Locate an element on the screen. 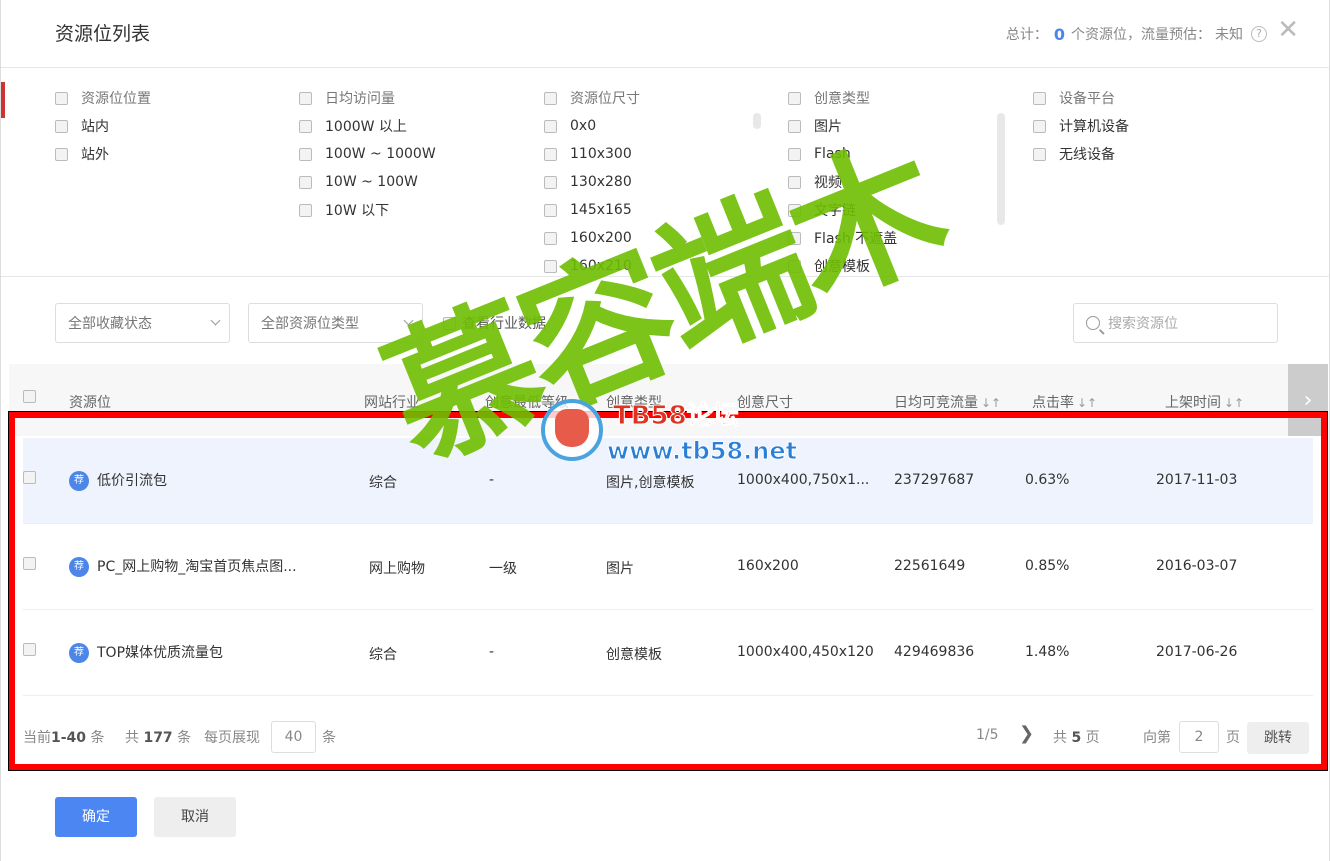  scroll-right-button: › is located at coordinates (1308, 400).